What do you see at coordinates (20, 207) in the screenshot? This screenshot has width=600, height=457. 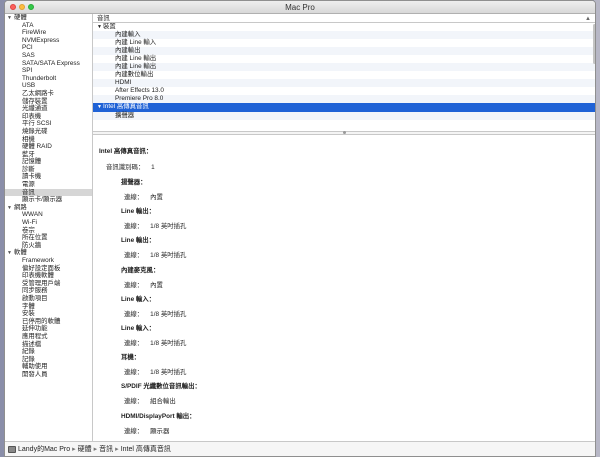 I see `sidebar-section-label: 網路` at bounding box center [20, 207].